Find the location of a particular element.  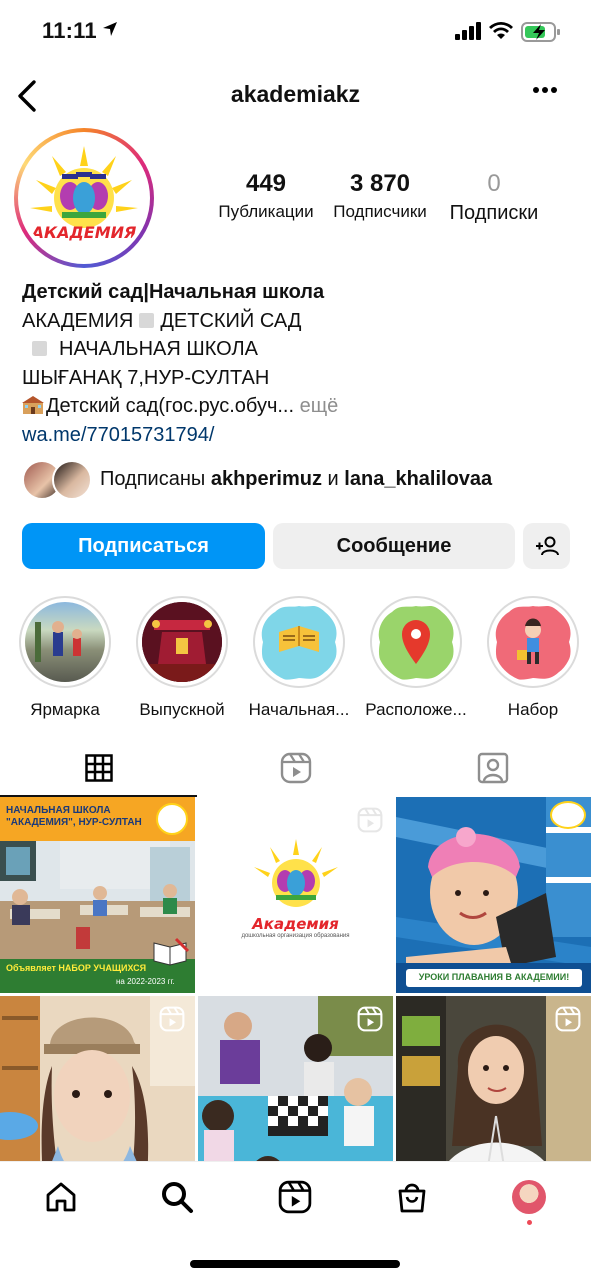

stat-following-label: Подписки is located at coordinates (494, 213).